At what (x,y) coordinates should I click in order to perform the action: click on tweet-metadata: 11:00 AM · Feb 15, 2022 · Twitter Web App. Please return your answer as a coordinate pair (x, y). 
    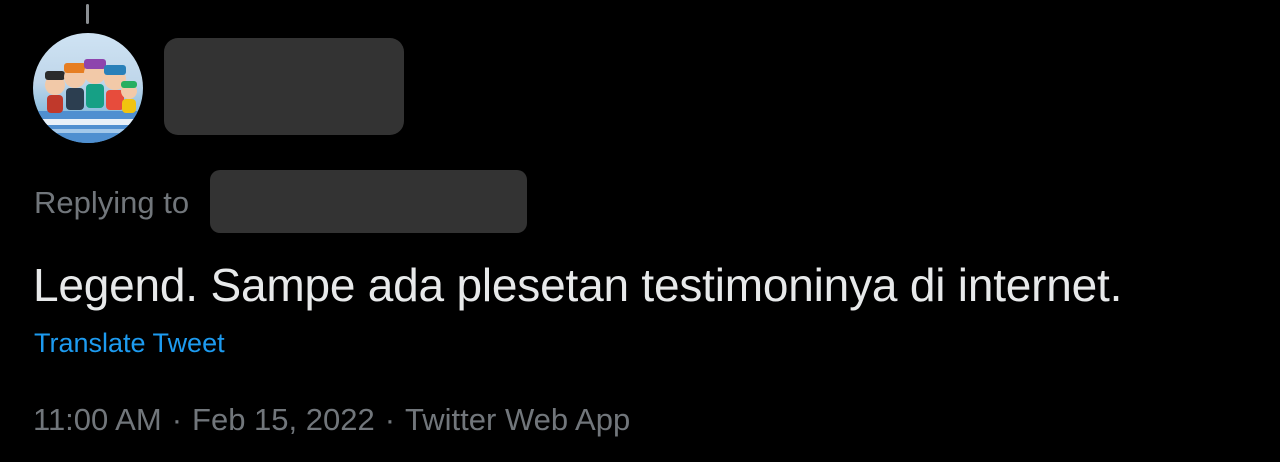
    Looking at the image, I should click on (331, 420).